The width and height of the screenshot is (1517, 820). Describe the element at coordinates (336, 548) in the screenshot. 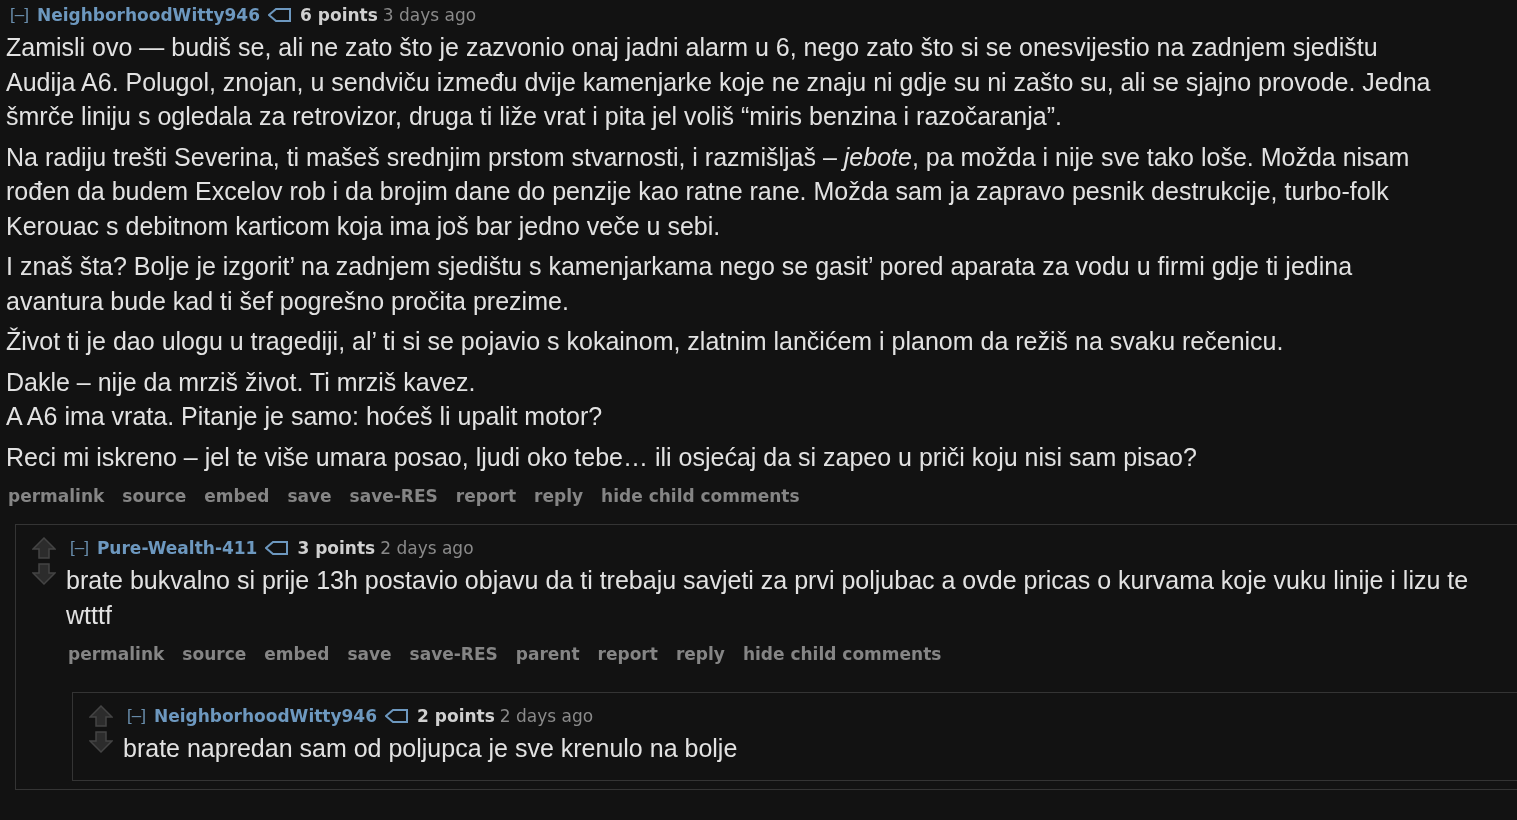

I see `score: 3 points` at that location.